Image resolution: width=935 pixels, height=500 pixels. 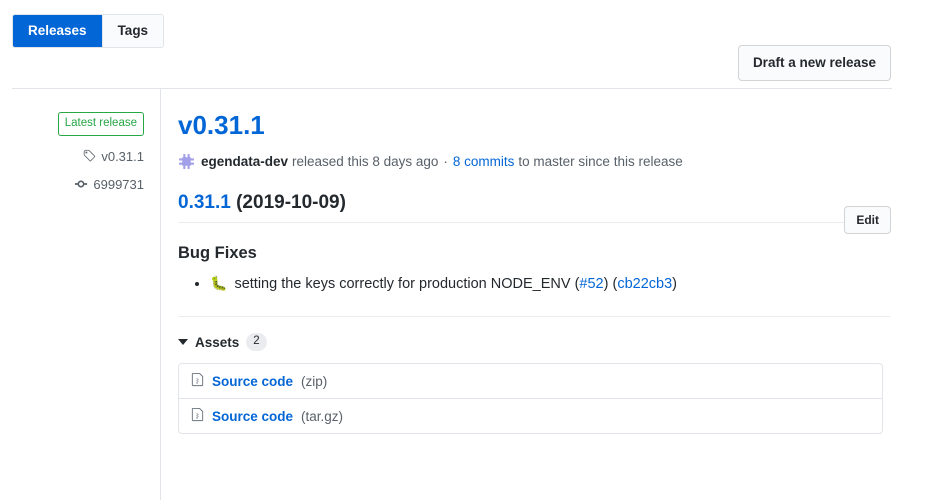 I want to click on assets-toggle: Assets 2, so click(x=222, y=342).